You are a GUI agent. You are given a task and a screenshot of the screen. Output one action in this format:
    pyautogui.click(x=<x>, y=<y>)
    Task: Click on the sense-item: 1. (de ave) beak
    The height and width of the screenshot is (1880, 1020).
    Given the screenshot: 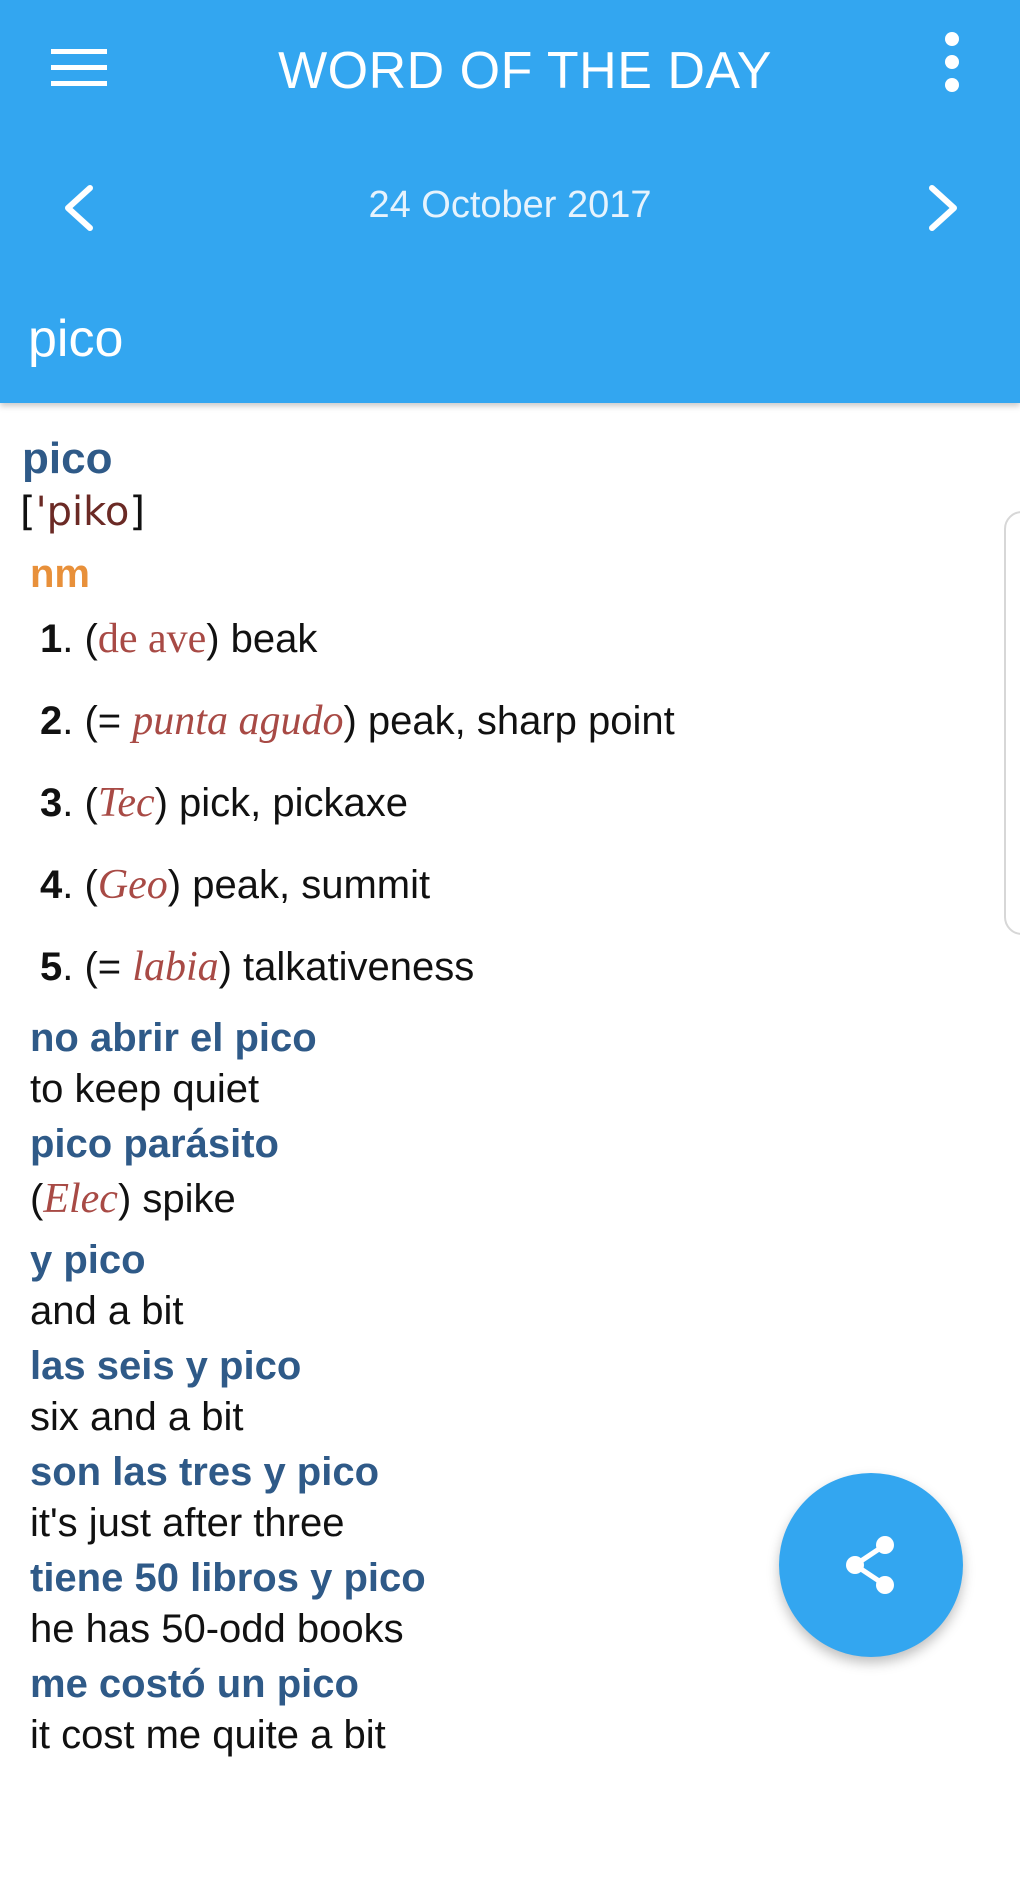 What is the action you would take?
    pyautogui.click(x=179, y=639)
    